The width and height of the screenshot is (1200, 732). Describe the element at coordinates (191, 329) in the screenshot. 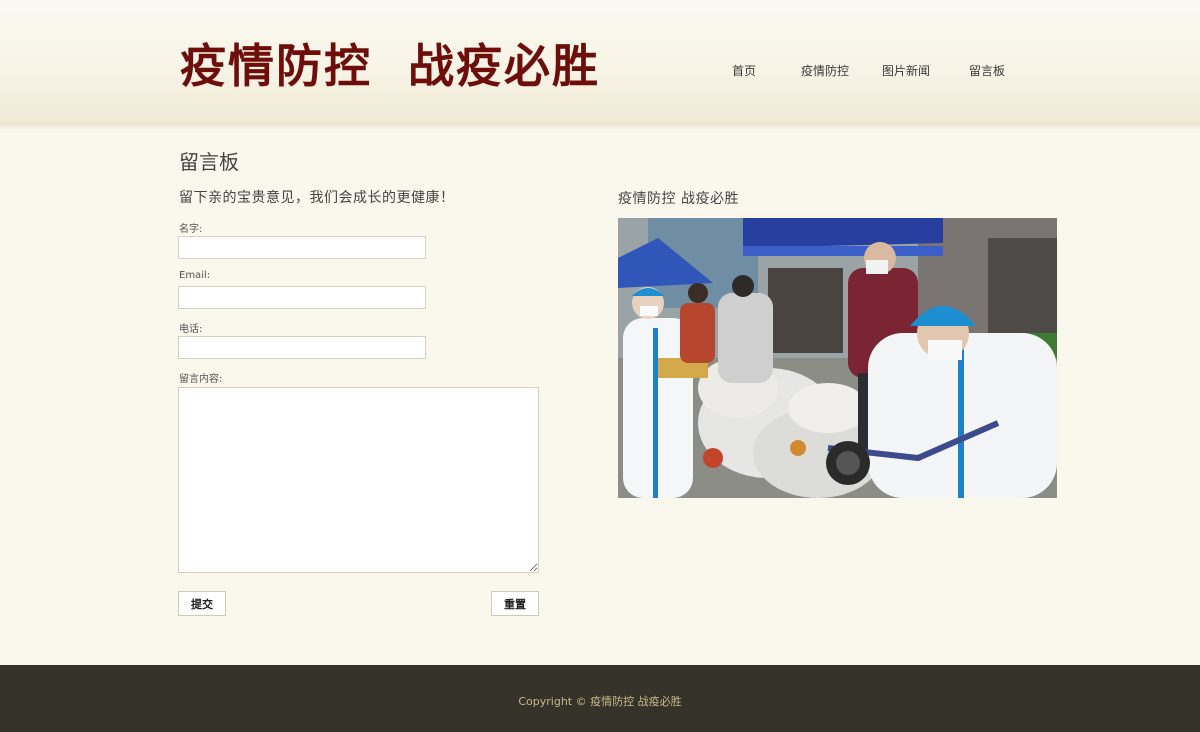

I see `phone-label: 电话:` at that location.